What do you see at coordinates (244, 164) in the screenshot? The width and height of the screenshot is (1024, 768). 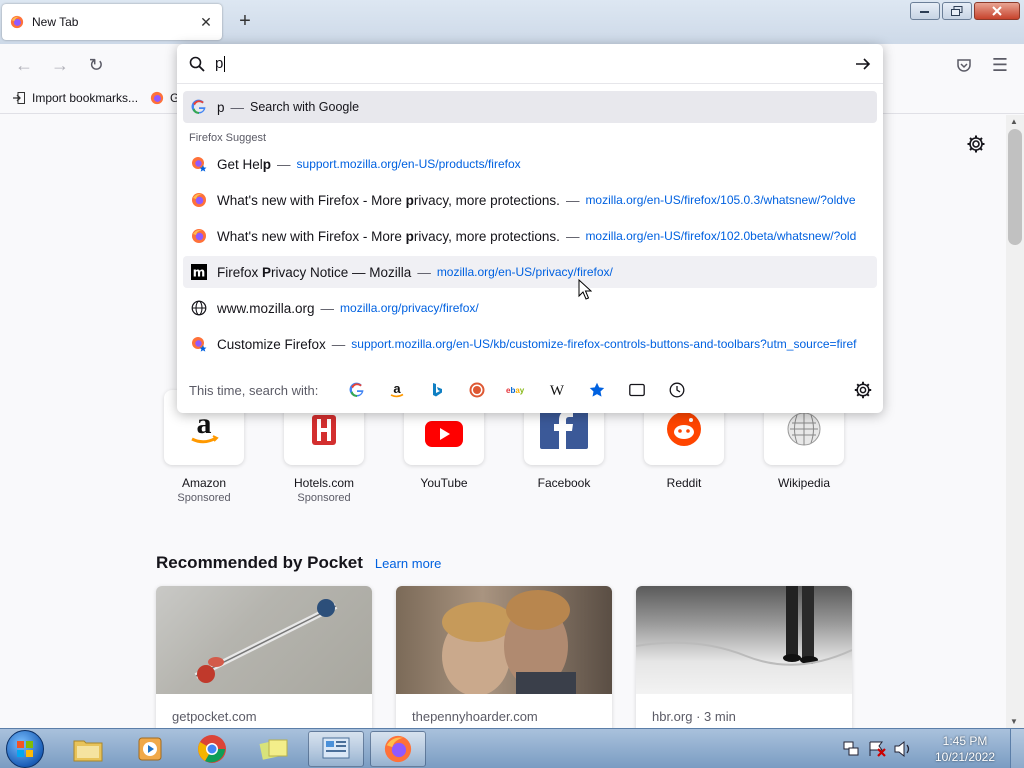 I see `suggestion-title: Get Help` at bounding box center [244, 164].